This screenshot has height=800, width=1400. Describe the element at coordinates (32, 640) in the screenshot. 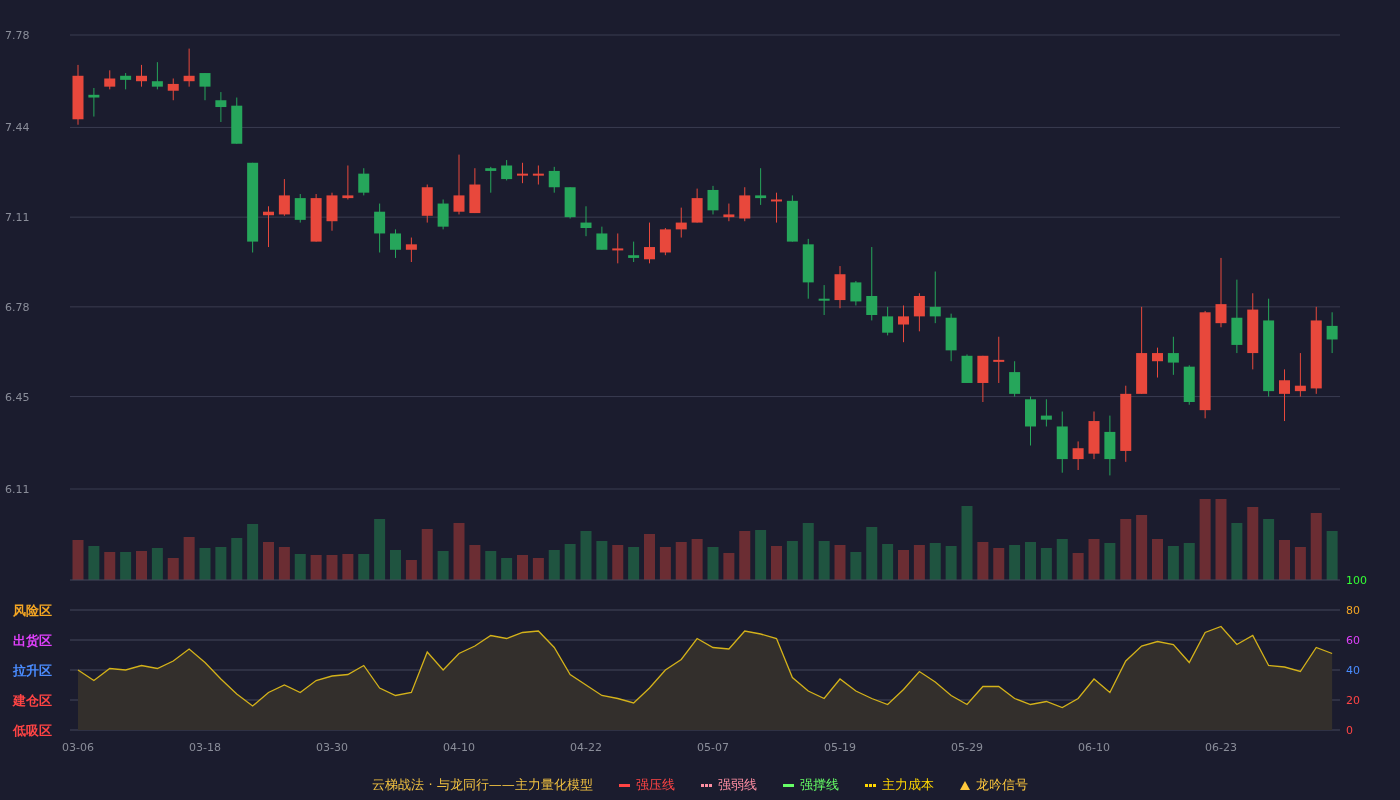

I see `zone-label: 出货区` at that location.